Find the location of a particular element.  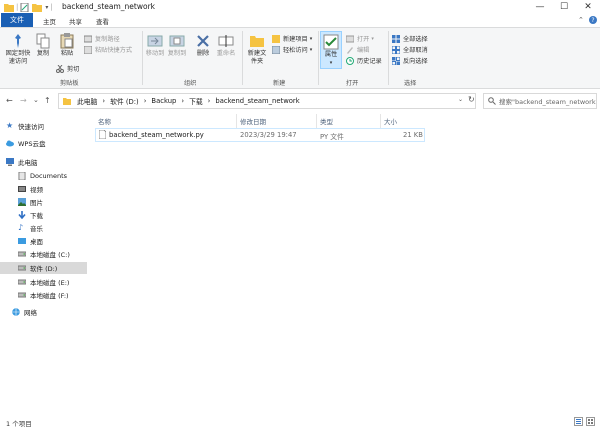

column-header-size: 大小 is located at coordinates (390, 121).